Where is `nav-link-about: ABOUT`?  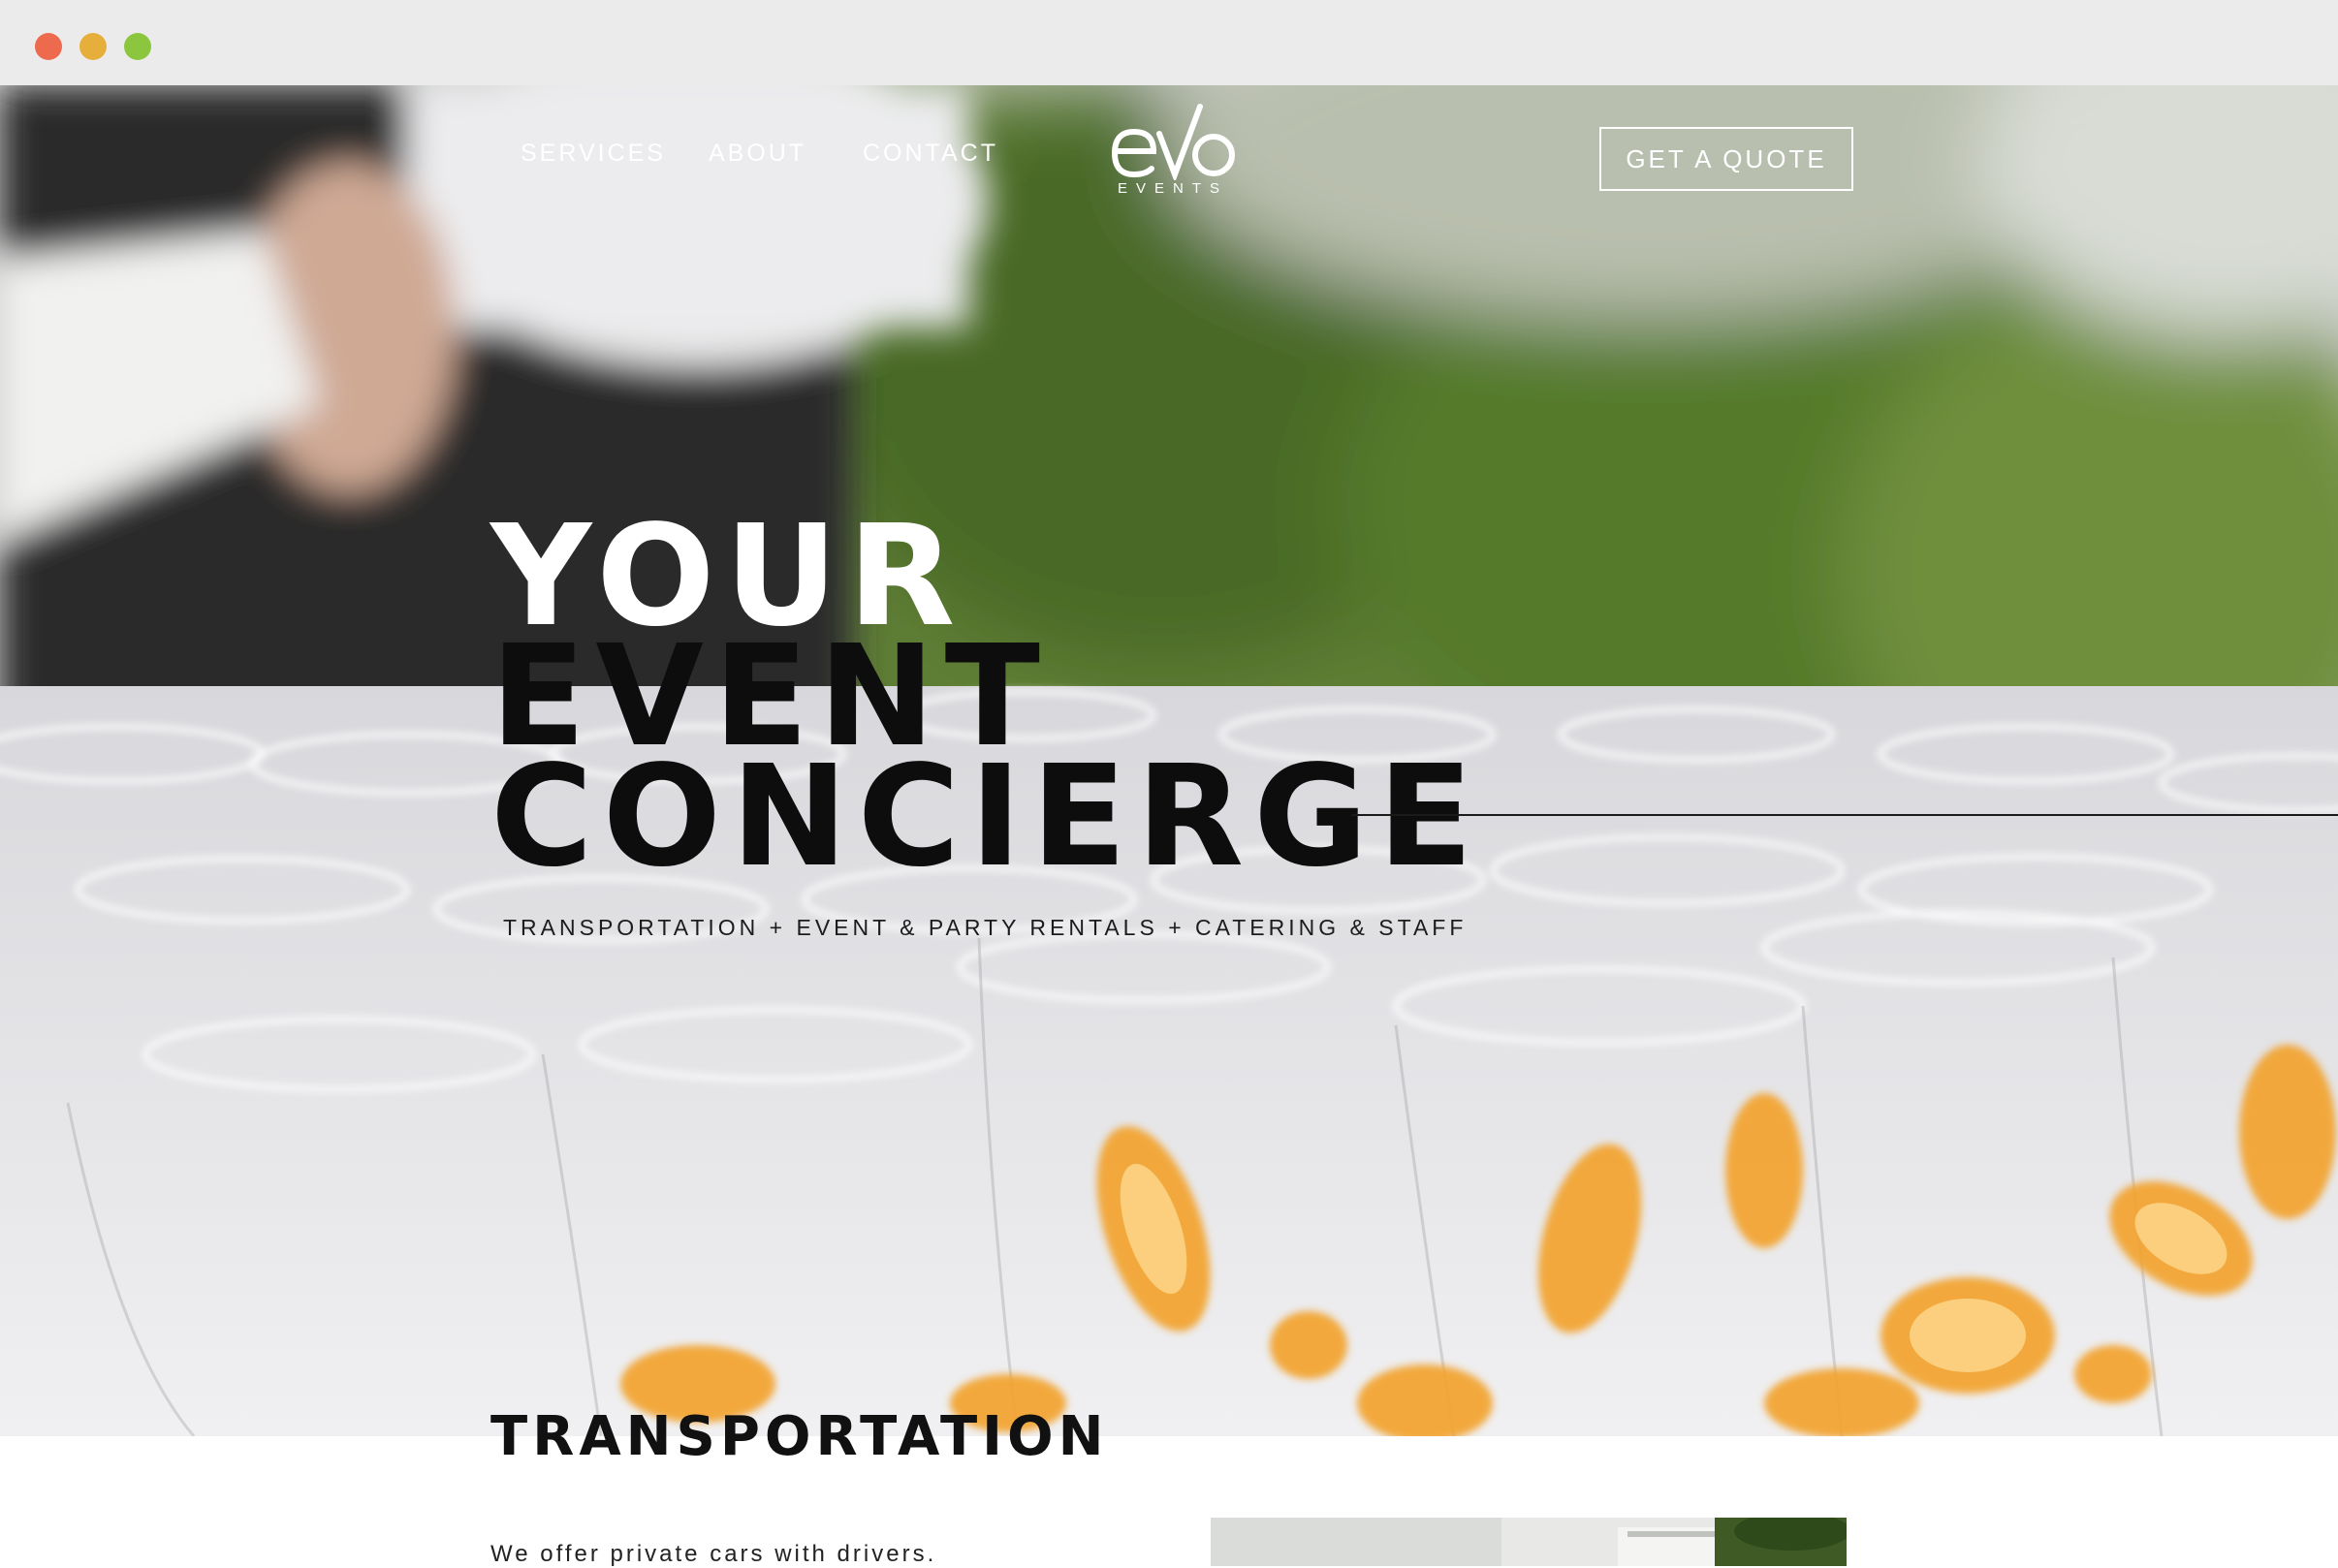 nav-link-about: ABOUT is located at coordinates (757, 154).